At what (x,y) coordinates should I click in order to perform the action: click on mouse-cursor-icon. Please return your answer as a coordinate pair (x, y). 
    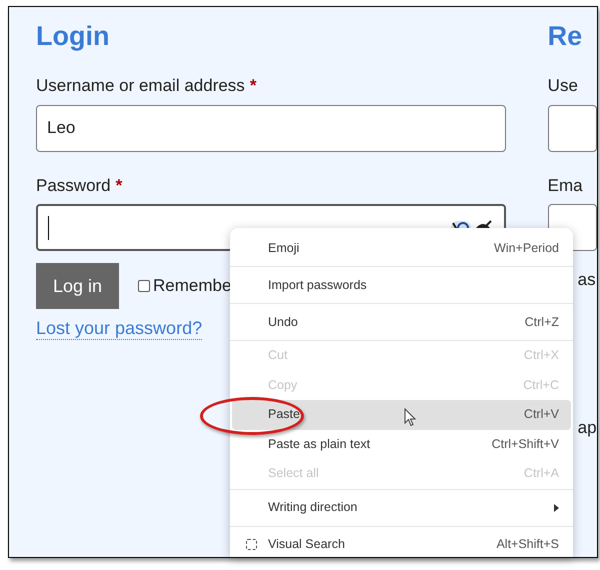
    Looking at the image, I should click on (410, 417).